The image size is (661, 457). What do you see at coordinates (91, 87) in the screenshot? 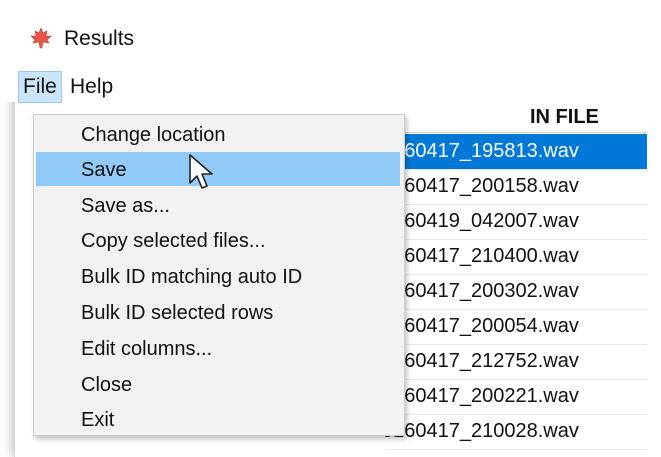
I see `menu-help: Help` at bounding box center [91, 87].